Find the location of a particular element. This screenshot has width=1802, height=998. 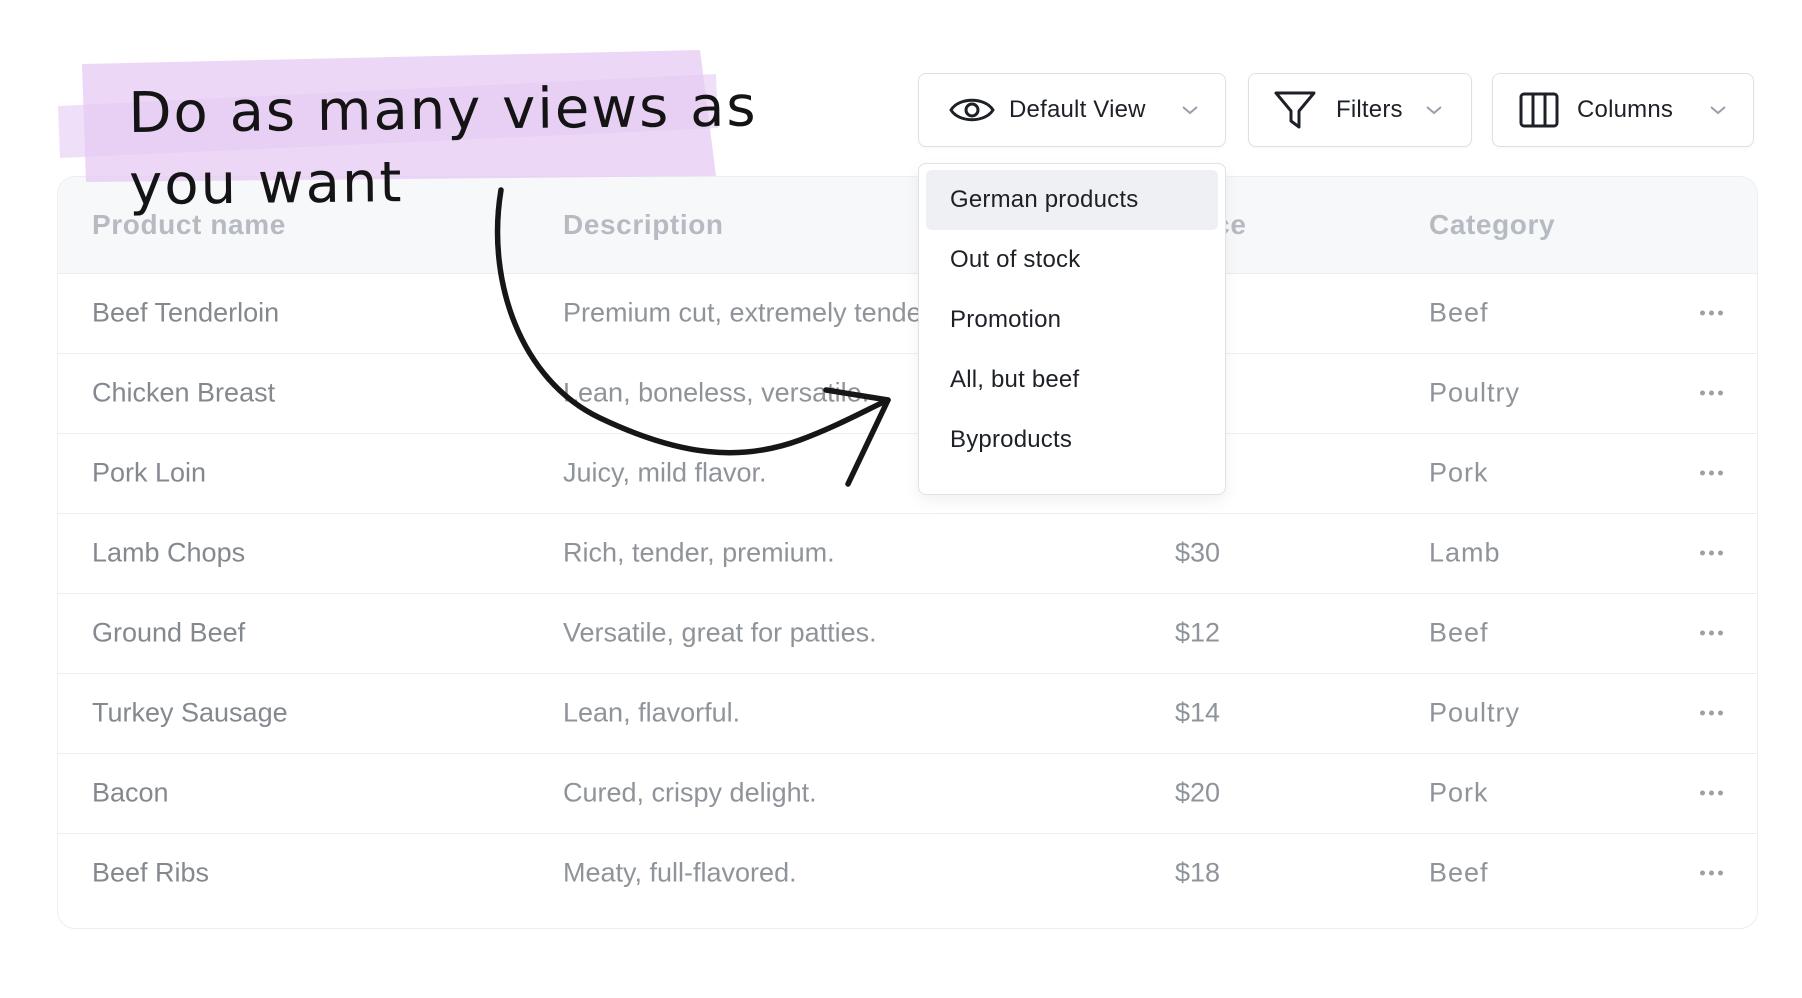

funnel-icon is located at coordinates (1295, 110).